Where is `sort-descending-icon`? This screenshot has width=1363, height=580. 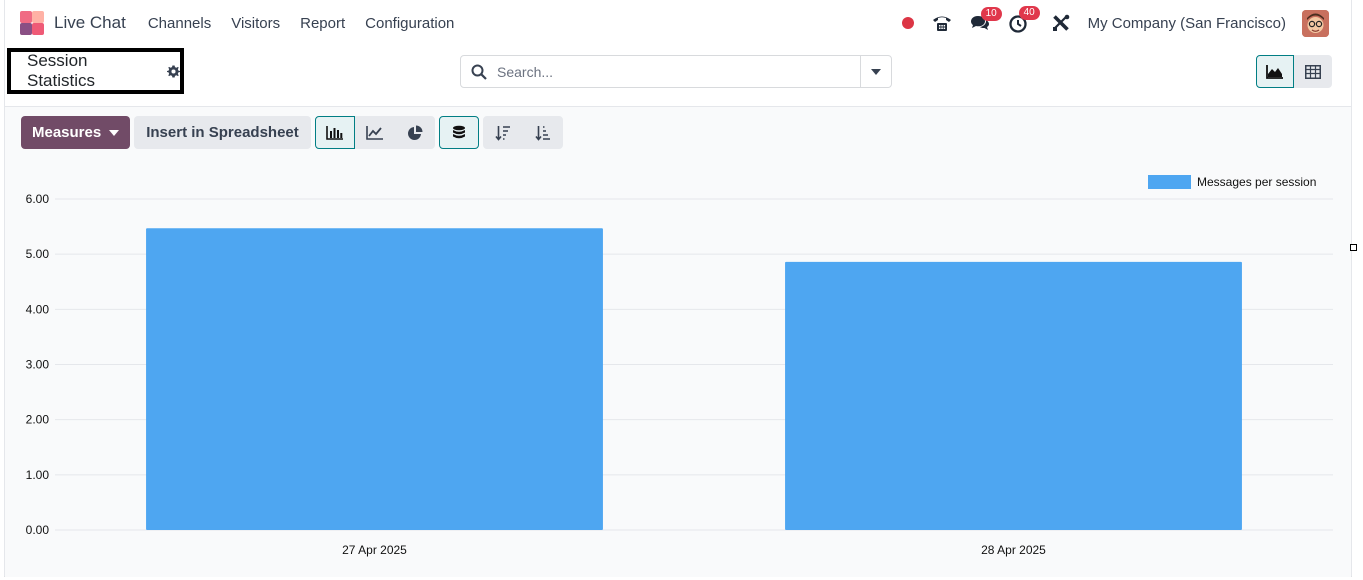
sort-descending-icon is located at coordinates (502, 133).